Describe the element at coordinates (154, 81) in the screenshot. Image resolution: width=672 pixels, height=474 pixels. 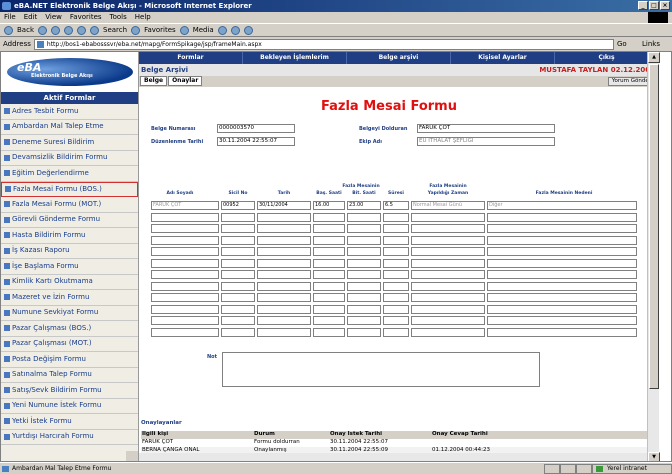
I see `tab-belge: Belge` at that location.